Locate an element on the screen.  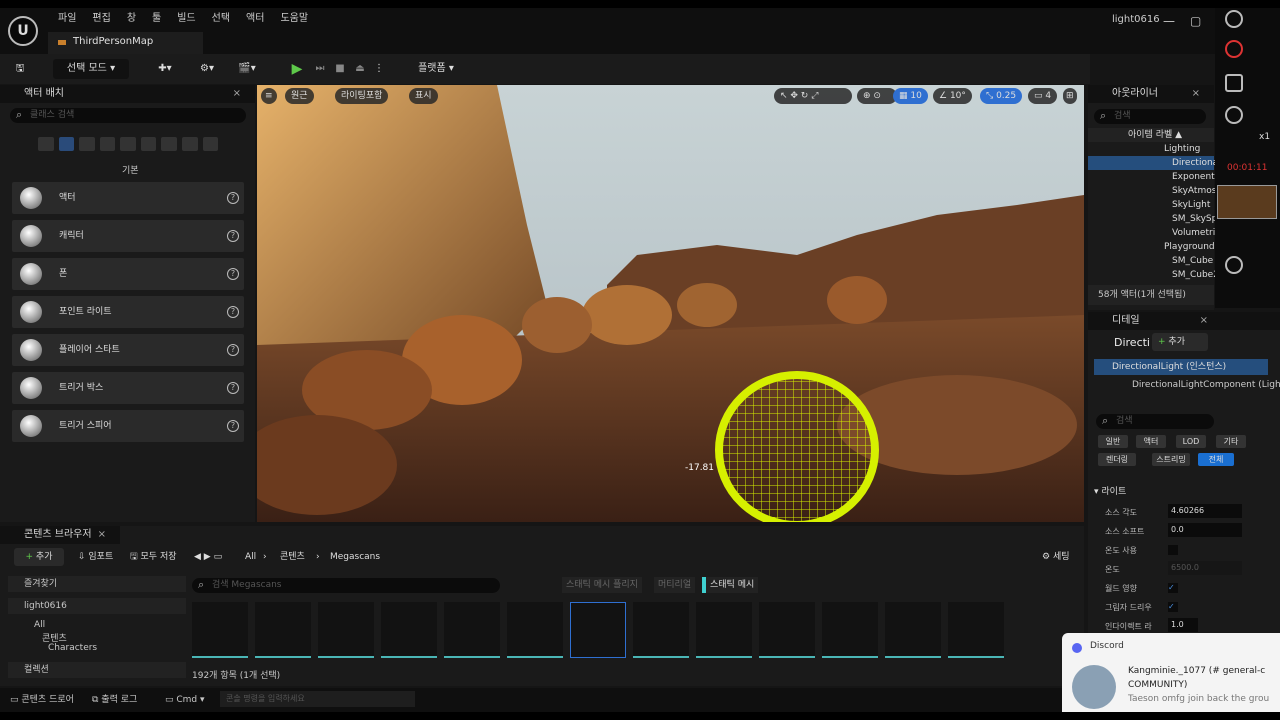
map-tab: ThirdPersonMap is located at coordinates (125, 43).